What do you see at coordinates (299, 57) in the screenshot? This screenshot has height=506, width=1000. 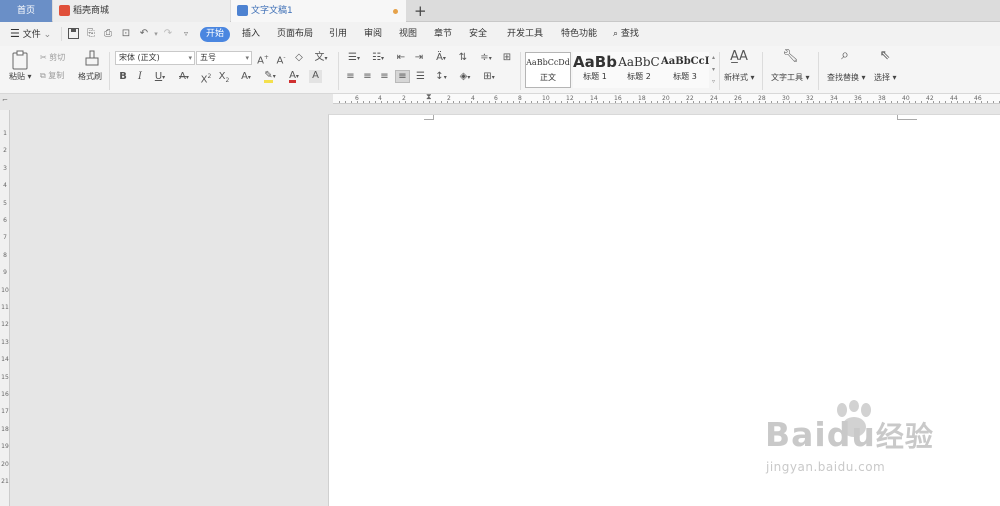 I see `clear-format-icon: ◇` at bounding box center [299, 57].